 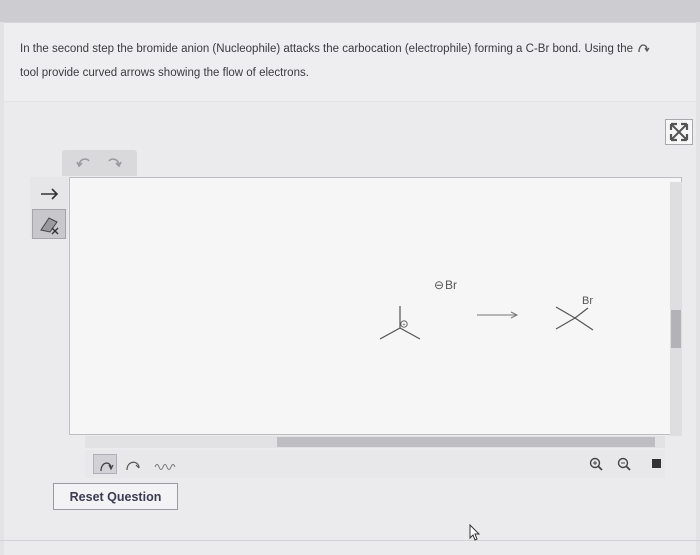 I want to click on top-strip, so click(x=350, y=11).